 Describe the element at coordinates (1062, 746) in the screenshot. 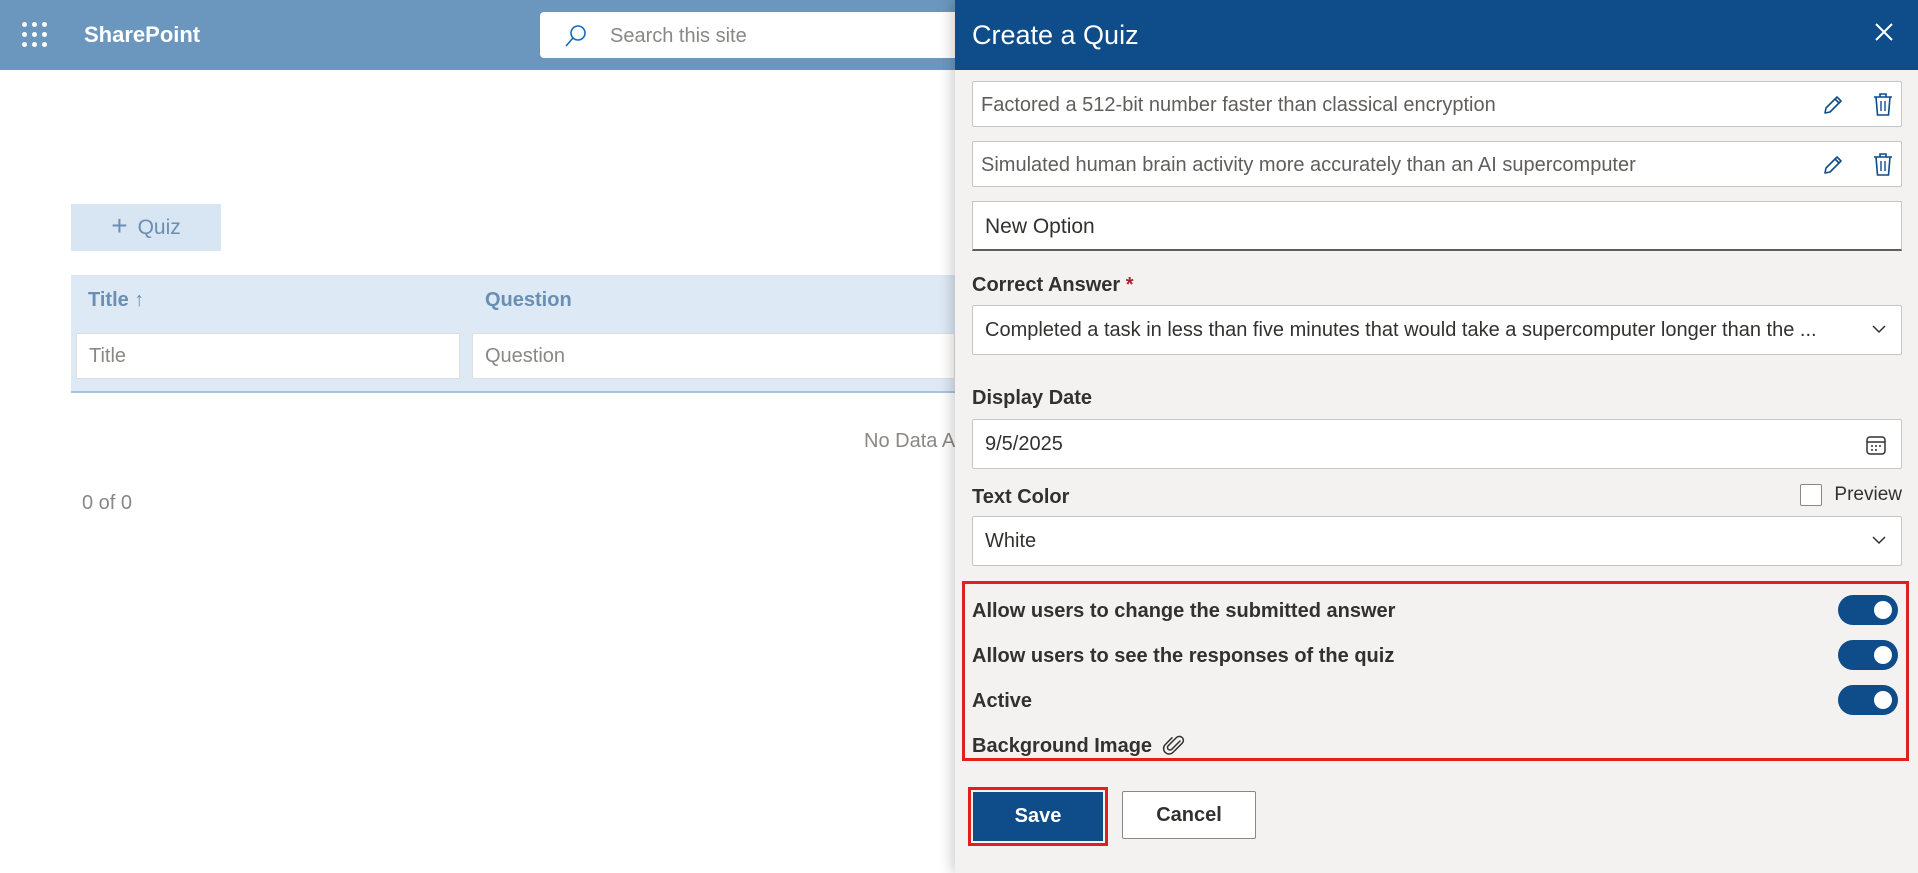

I see `background-image-label: Background Image` at that location.